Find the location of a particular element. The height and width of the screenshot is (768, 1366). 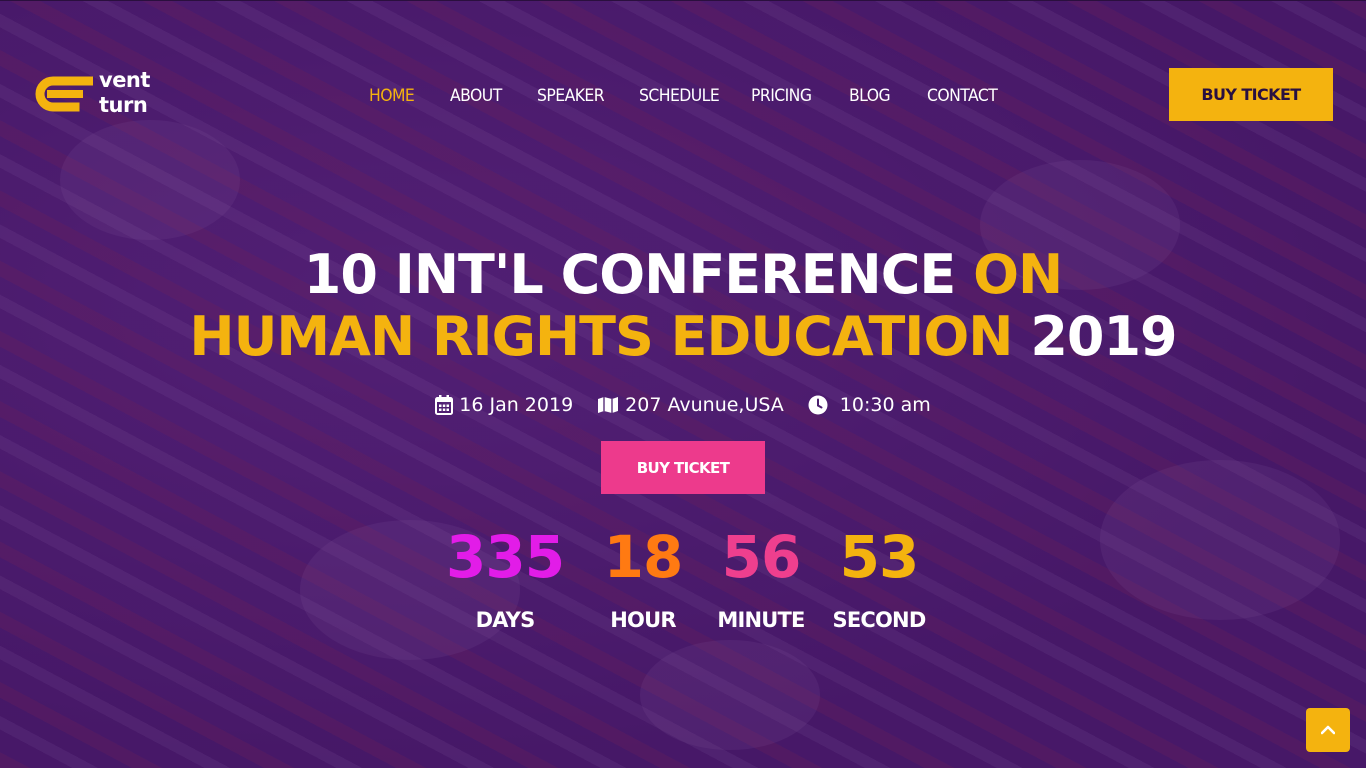

countdown-minutes-value: 56 is located at coordinates (761, 557).